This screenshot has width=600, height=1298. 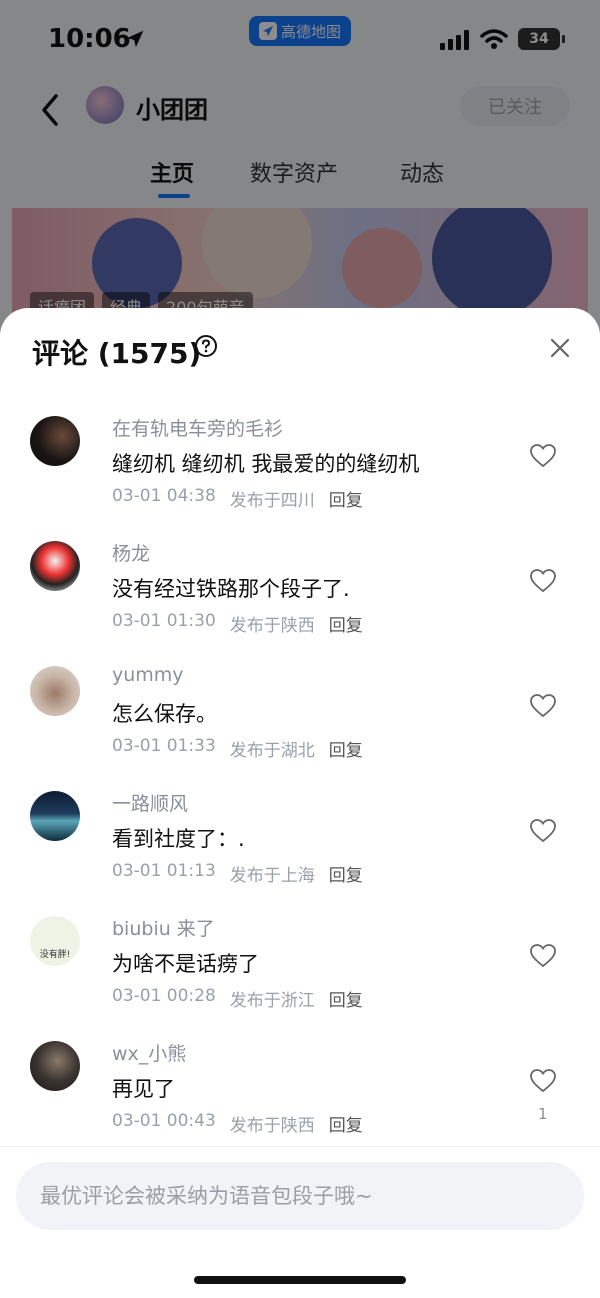 I want to click on comment-date: 03-01 00:43, so click(x=164, y=1121).